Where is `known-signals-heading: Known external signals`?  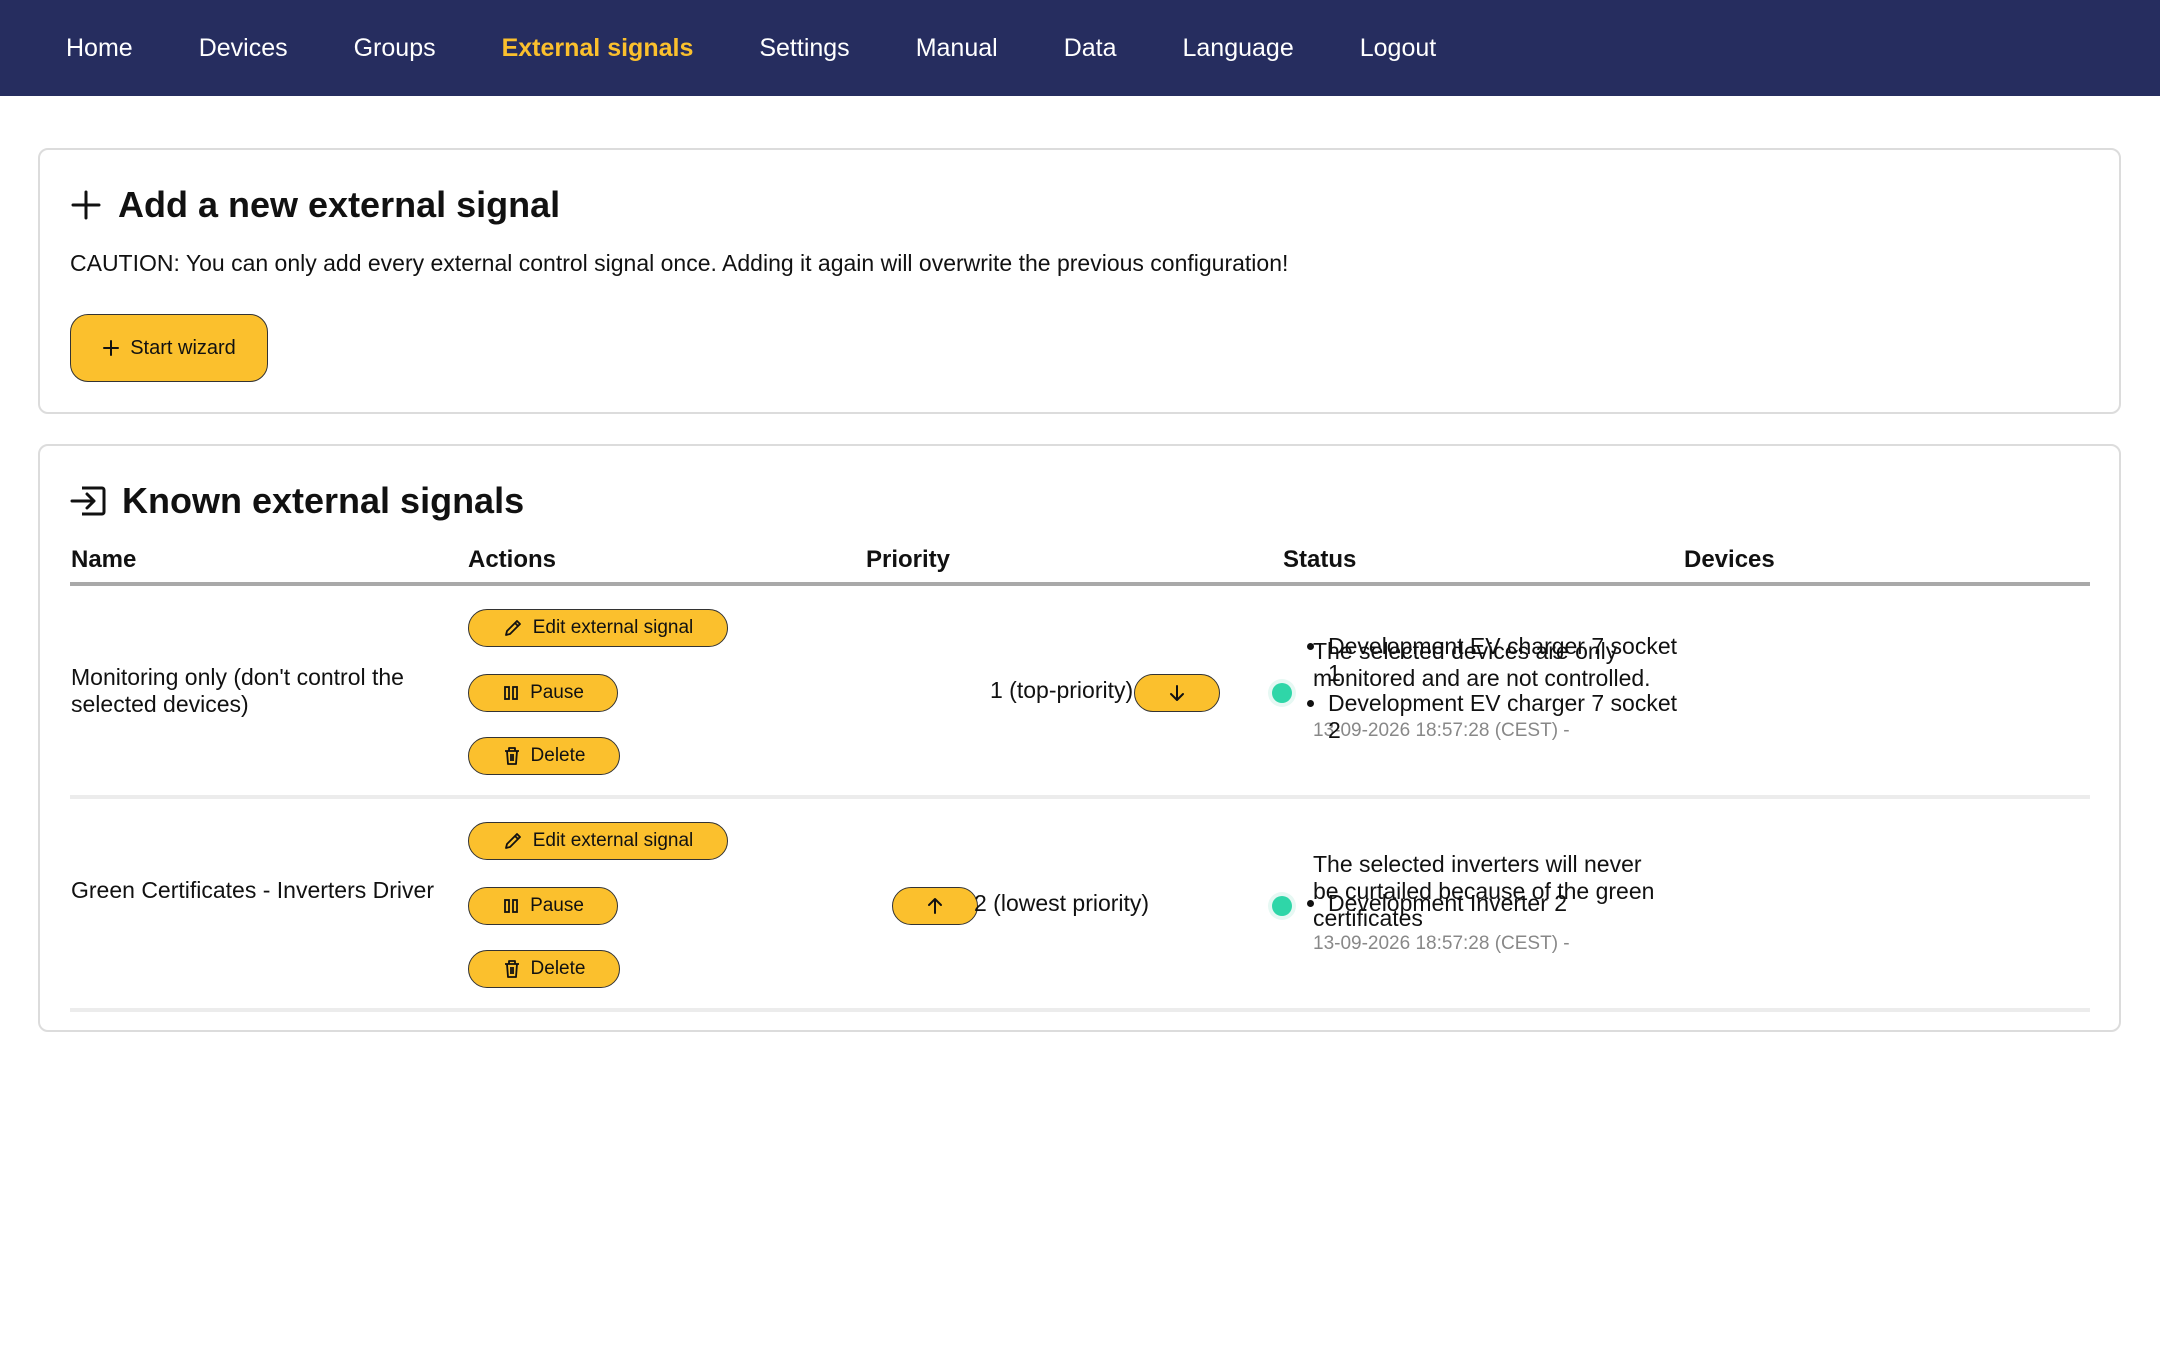
known-signals-heading: Known external signals is located at coordinates (297, 501).